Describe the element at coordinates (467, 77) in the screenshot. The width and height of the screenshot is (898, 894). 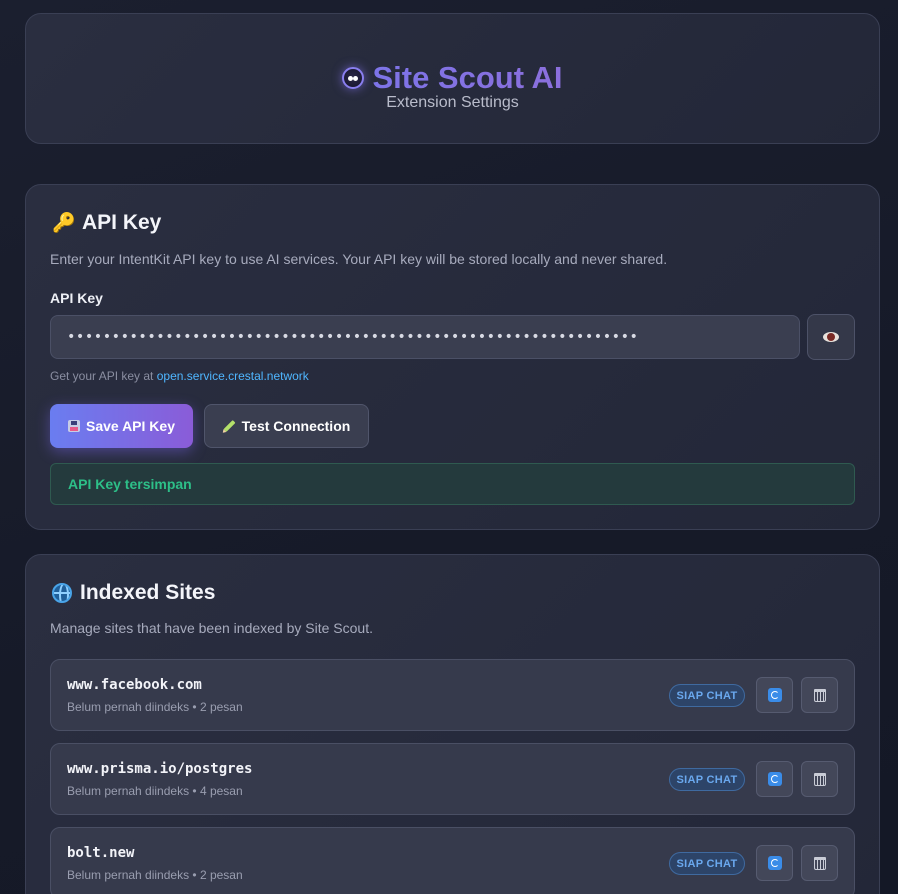
I see `app-title: Site Scout AI` at that location.